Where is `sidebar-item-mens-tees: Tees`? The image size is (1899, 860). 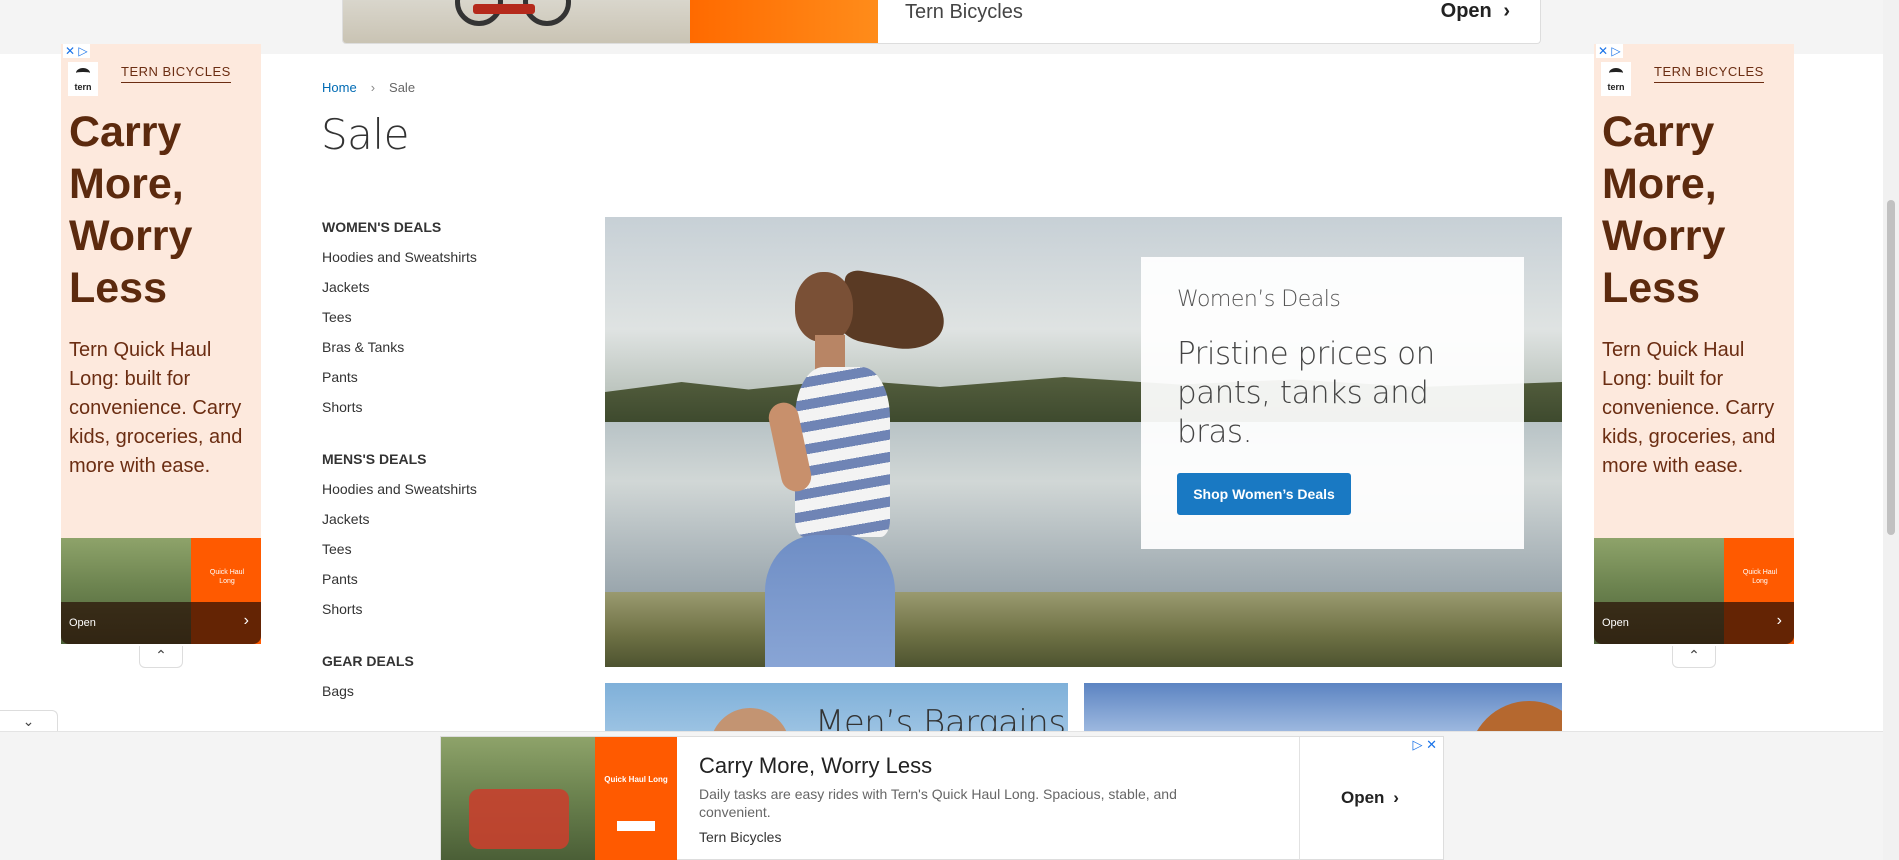 sidebar-item-mens-tees: Tees is located at coordinates (447, 553).